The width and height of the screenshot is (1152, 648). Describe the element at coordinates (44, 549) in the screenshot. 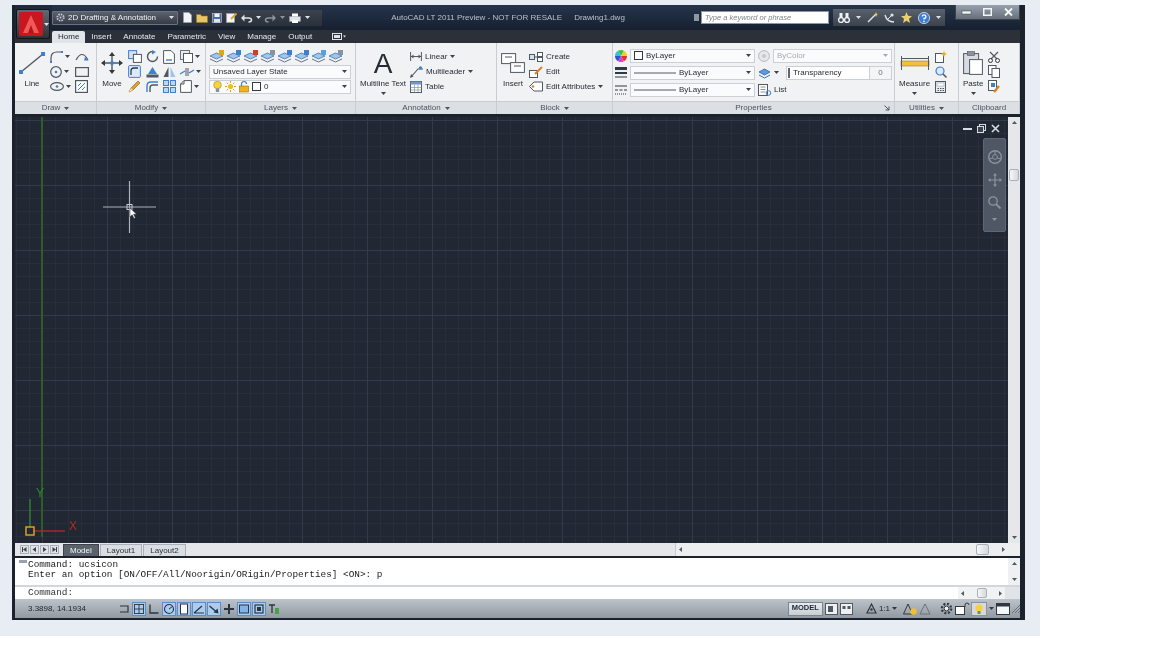

I see `next-arrow-icon` at that location.